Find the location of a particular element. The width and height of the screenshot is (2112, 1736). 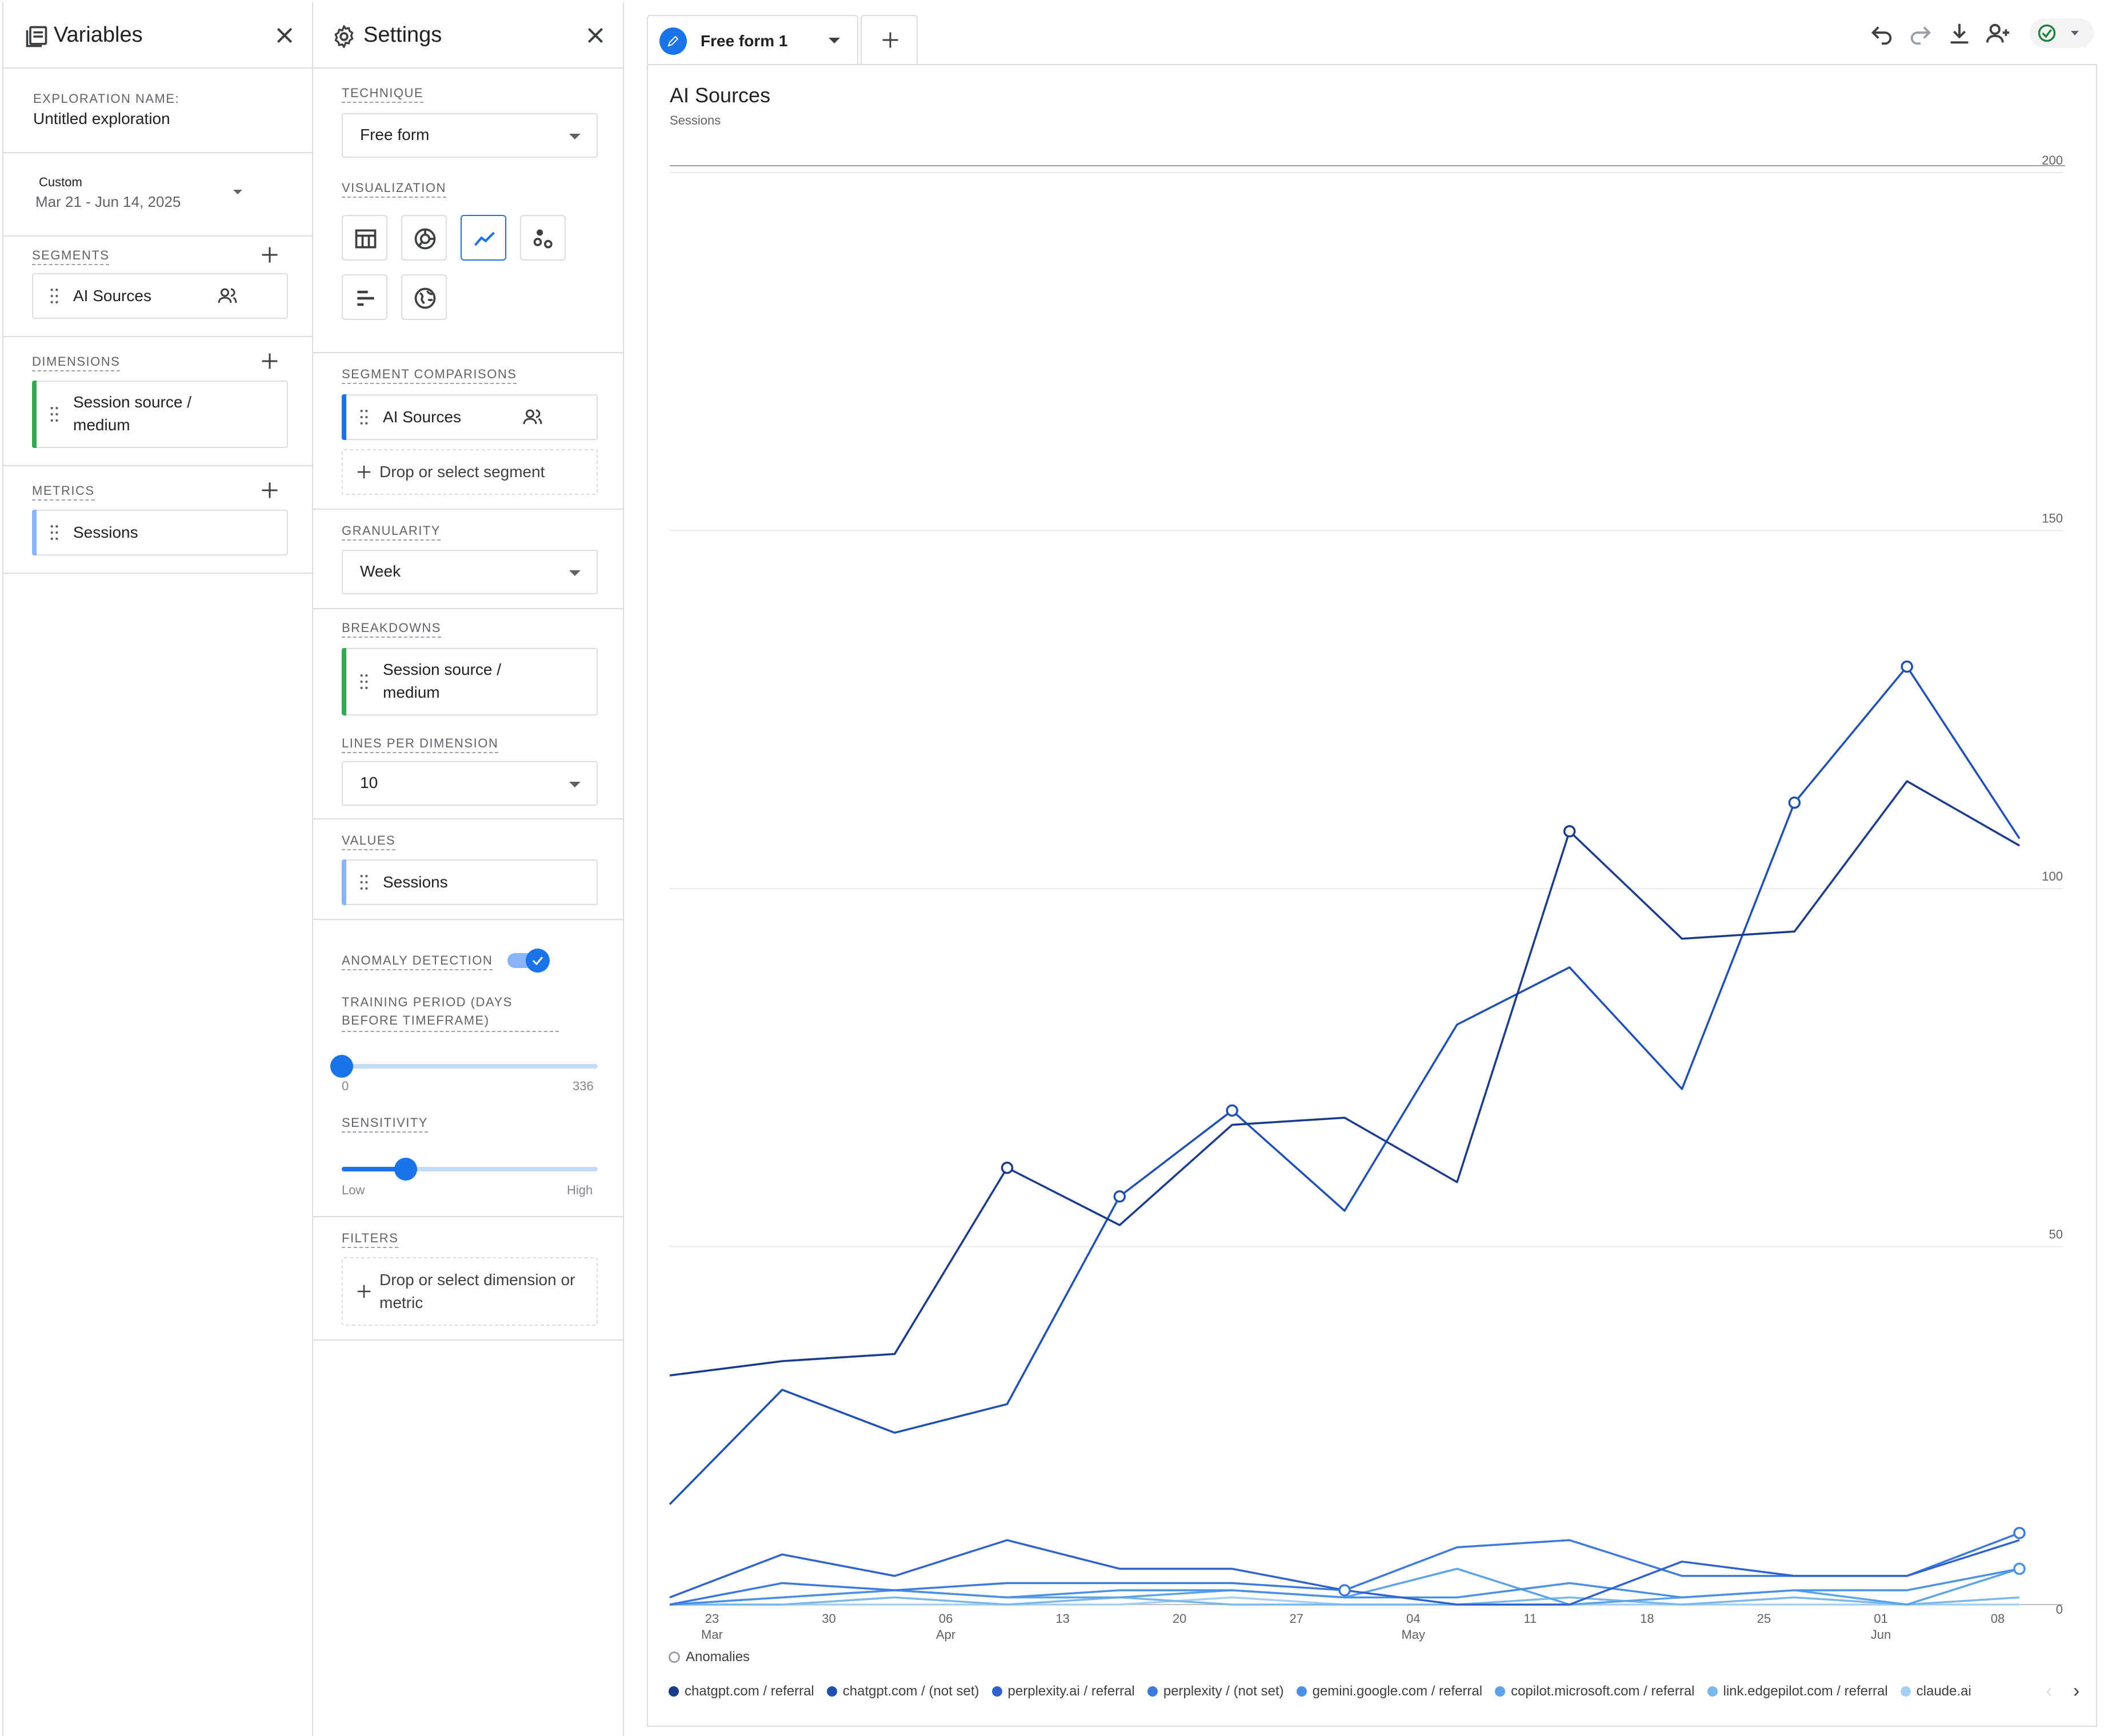

pencil-icon is located at coordinates (673, 41).